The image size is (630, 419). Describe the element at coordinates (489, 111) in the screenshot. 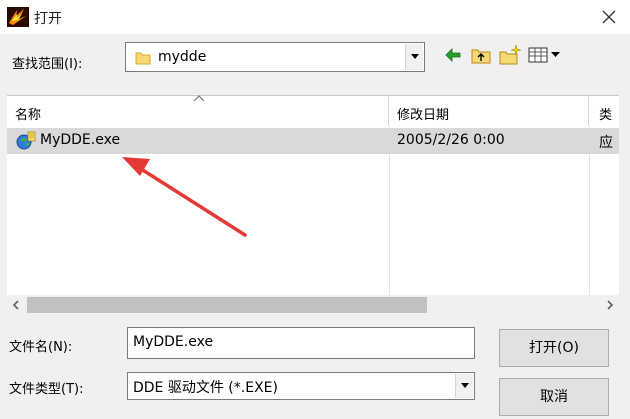

I see `column-header-modified: 修改日期` at that location.